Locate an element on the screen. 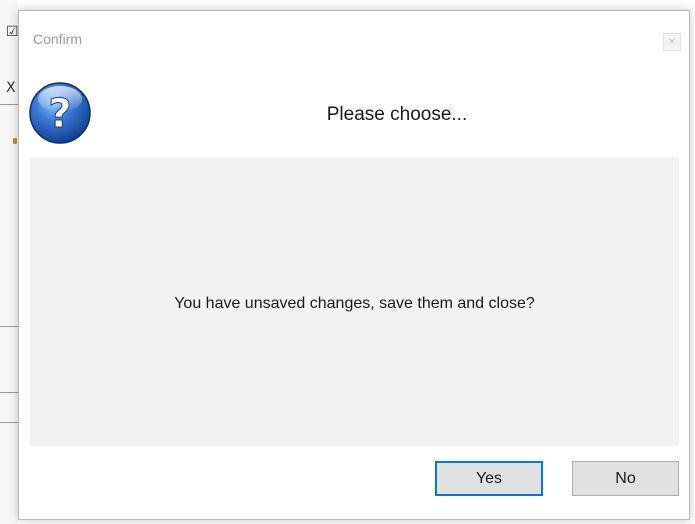 The height and width of the screenshot is (524, 695). dialog-titlebar: Confirm × is located at coordinates (354, 31).